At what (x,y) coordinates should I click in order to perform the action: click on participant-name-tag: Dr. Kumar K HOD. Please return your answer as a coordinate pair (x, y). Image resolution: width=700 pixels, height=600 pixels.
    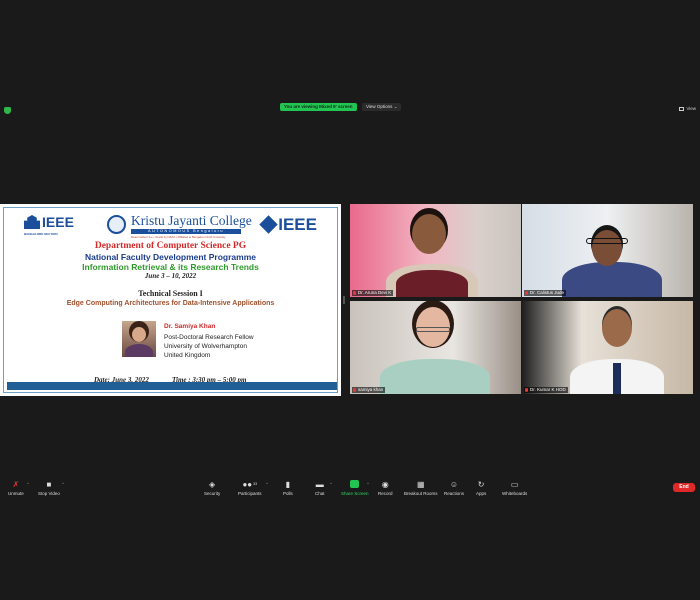
    Looking at the image, I should click on (546, 390).